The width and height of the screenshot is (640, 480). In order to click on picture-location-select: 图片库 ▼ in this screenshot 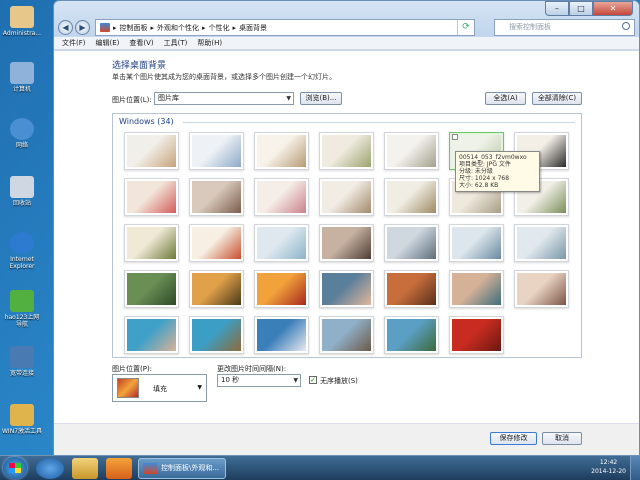, I will do `click(224, 98)`.